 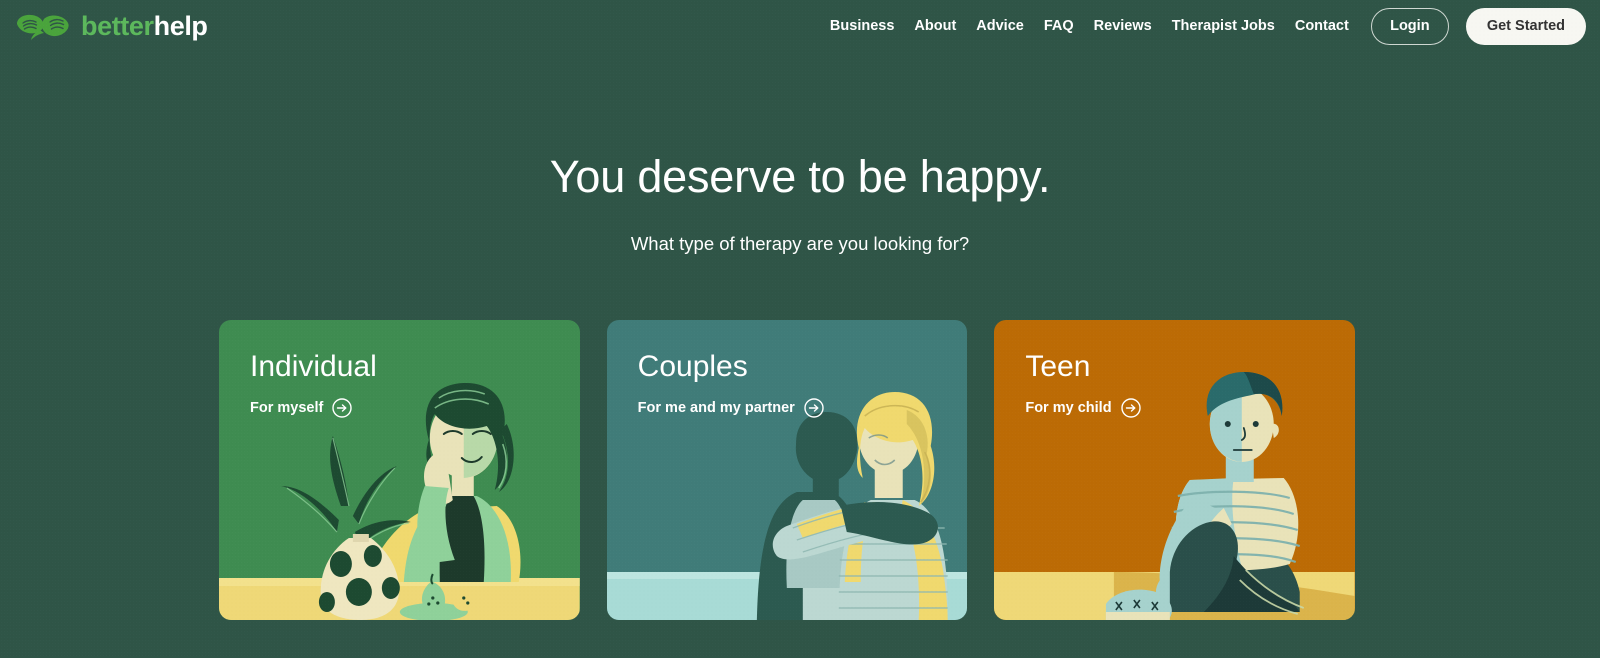 I want to click on card-title-teen: Teen, so click(x=1058, y=366).